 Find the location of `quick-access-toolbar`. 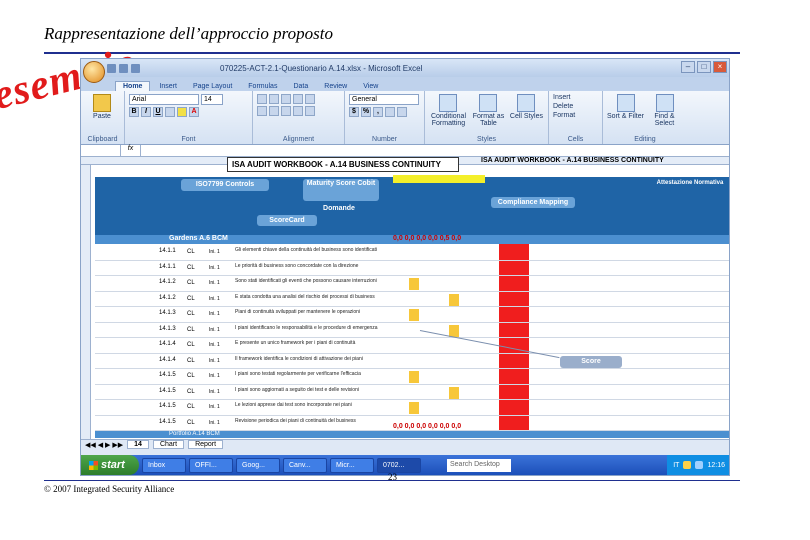

quick-access-toolbar is located at coordinates (123, 68).